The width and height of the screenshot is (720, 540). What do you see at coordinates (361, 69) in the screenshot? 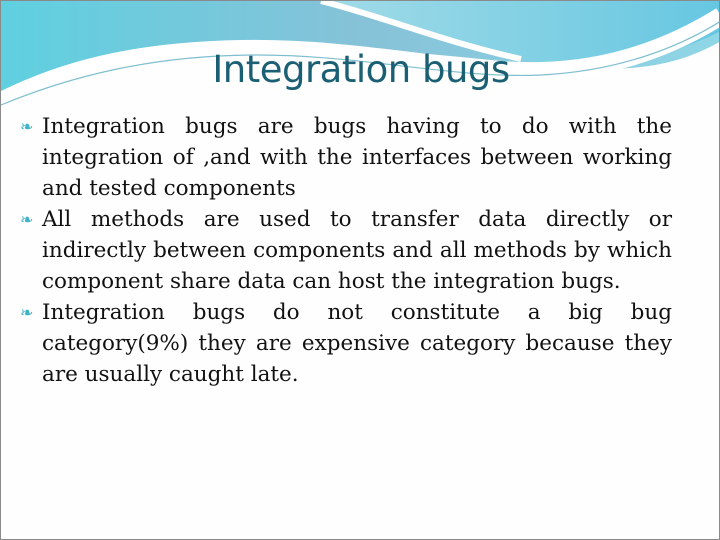
I see `slide-title: Integration bugs` at bounding box center [361, 69].